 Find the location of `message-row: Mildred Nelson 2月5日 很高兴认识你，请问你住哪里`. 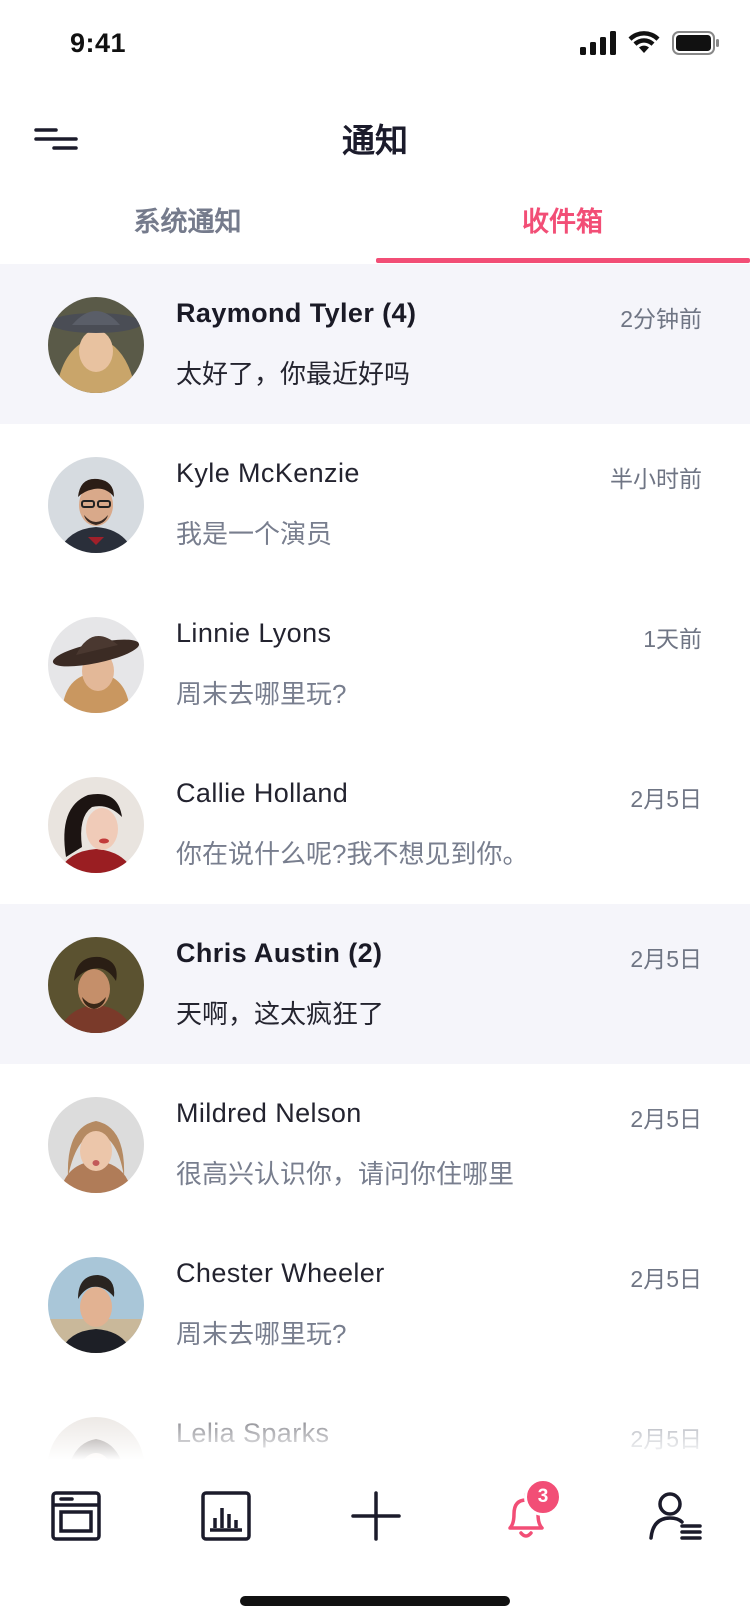

message-row: Mildred Nelson 2月5日 很高兴认识你，请问你住哪里 is located at coordinates (375, 1144).